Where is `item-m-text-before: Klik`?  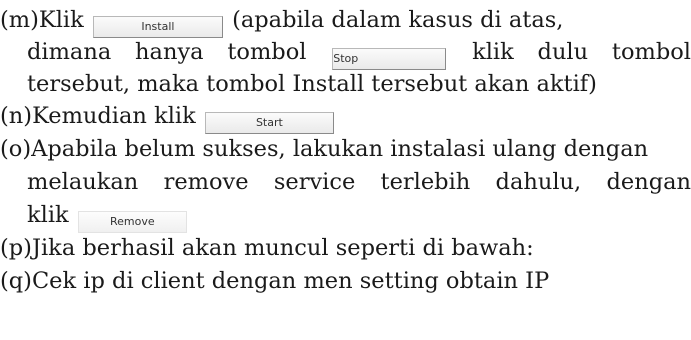
item-m-text-before: Klik is located at coordinates (61, 20).